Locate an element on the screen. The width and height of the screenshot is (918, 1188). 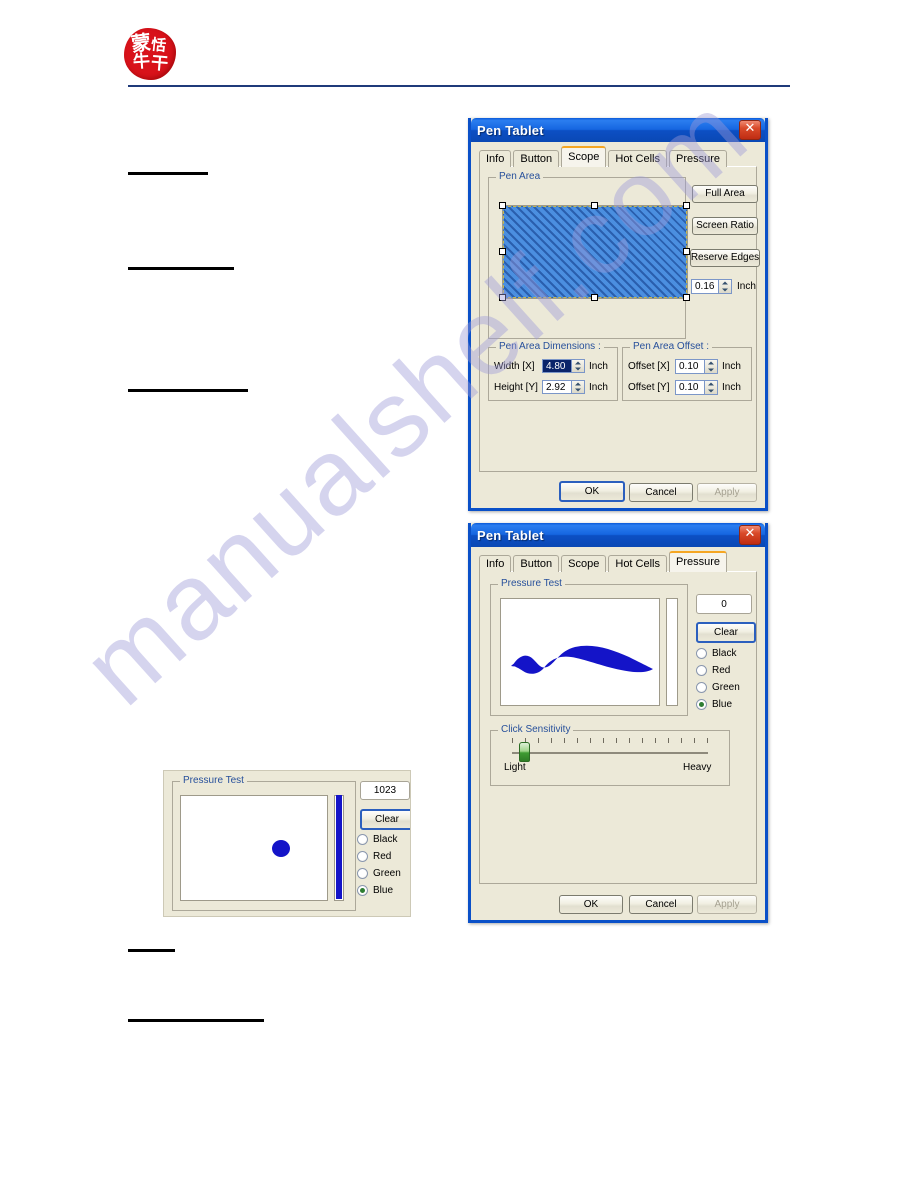
pressure-value-display: 0 is located at coordinates (724, 604).